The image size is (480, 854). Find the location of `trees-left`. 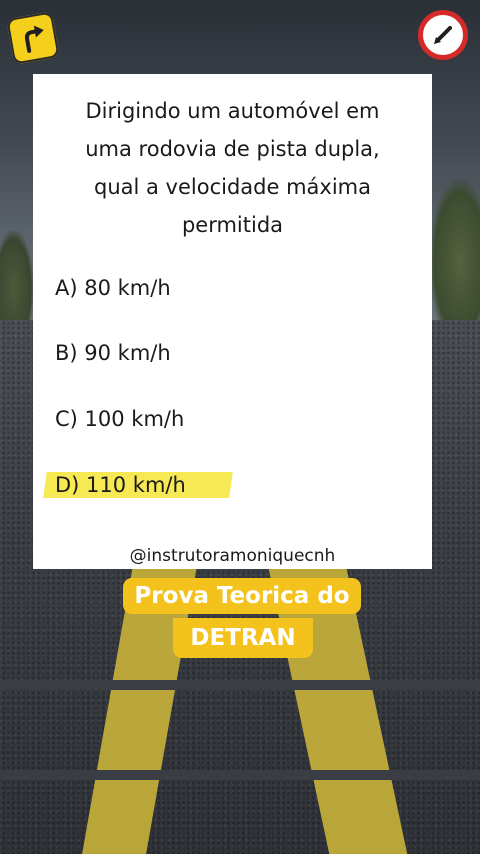

trees-left is located at coordinates (17, 280).